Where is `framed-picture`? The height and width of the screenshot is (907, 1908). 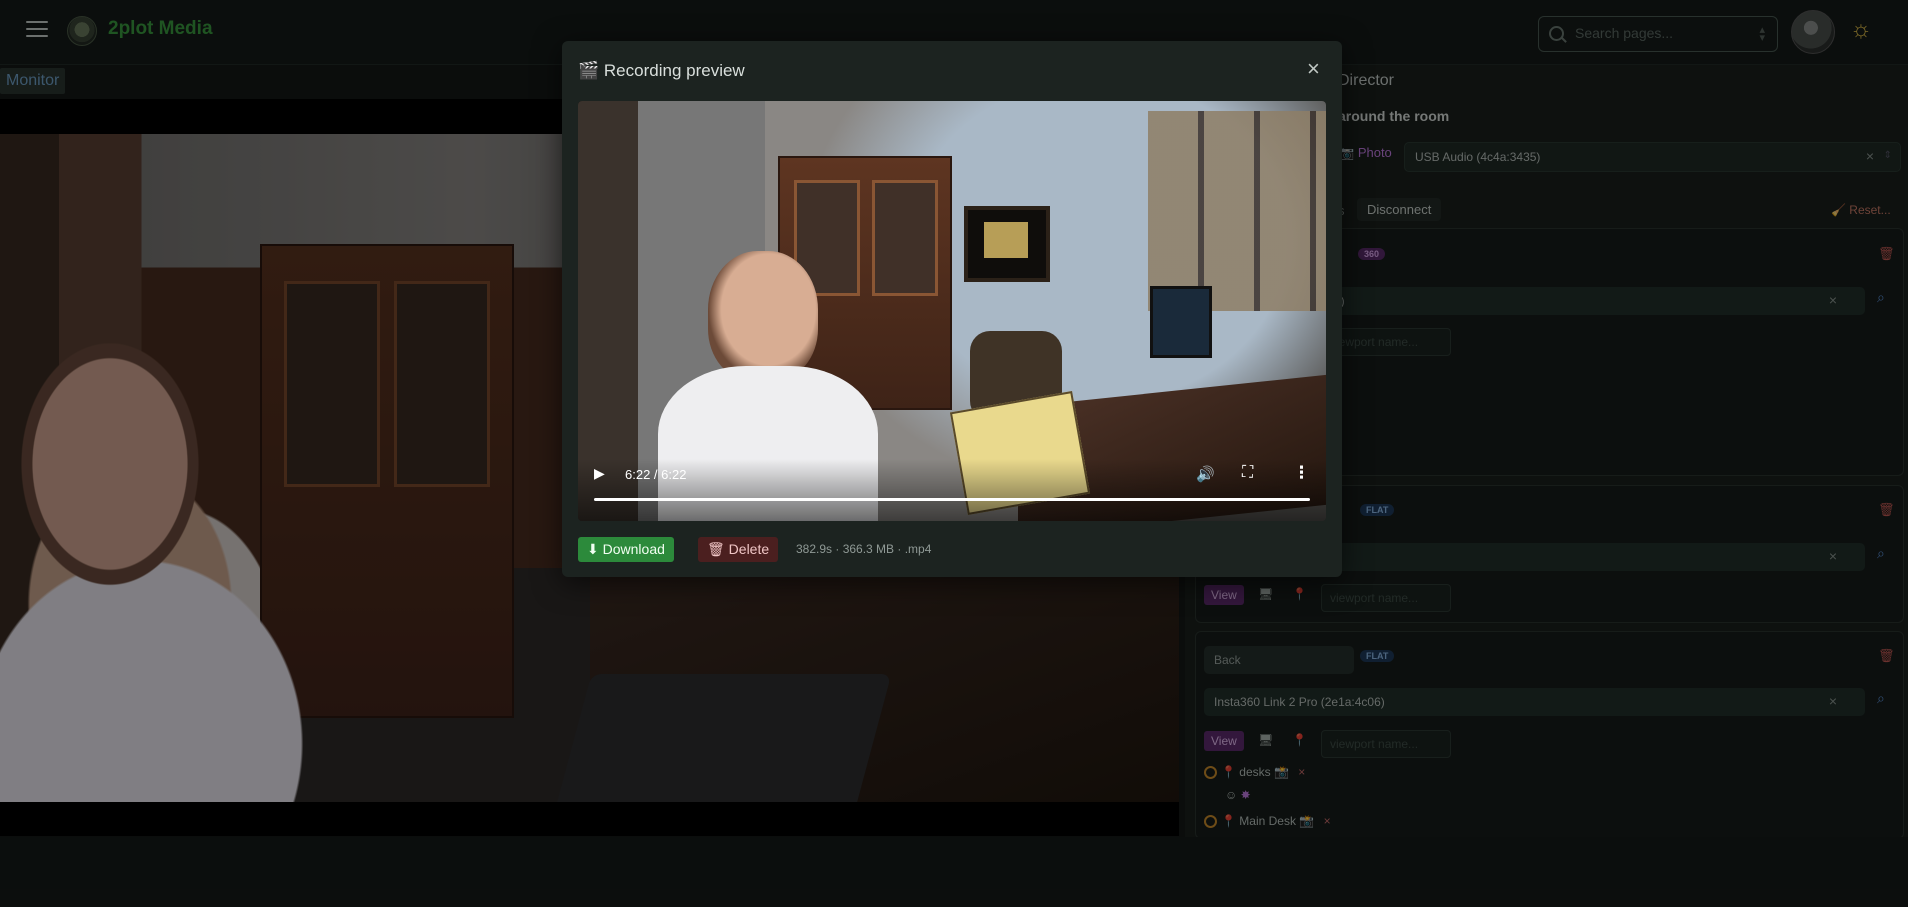 framed-picture is located at coordinates (1007, 244).